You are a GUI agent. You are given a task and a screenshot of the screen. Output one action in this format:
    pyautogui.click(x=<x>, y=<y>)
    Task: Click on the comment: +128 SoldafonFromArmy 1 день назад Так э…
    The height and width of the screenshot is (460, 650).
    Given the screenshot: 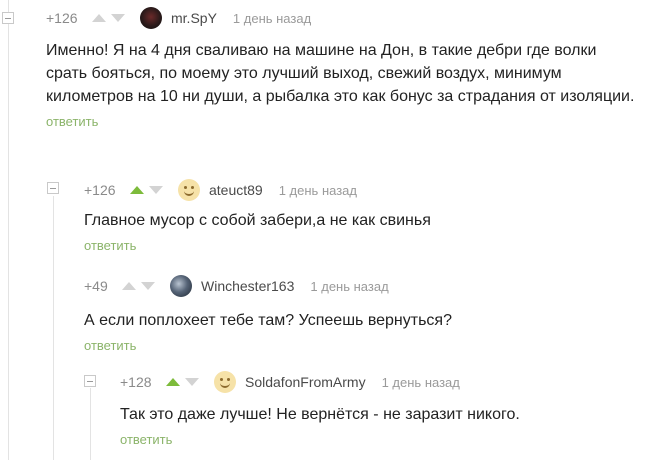 What is the action you would take?
    pyautogui.click(x=380, y=408)
    